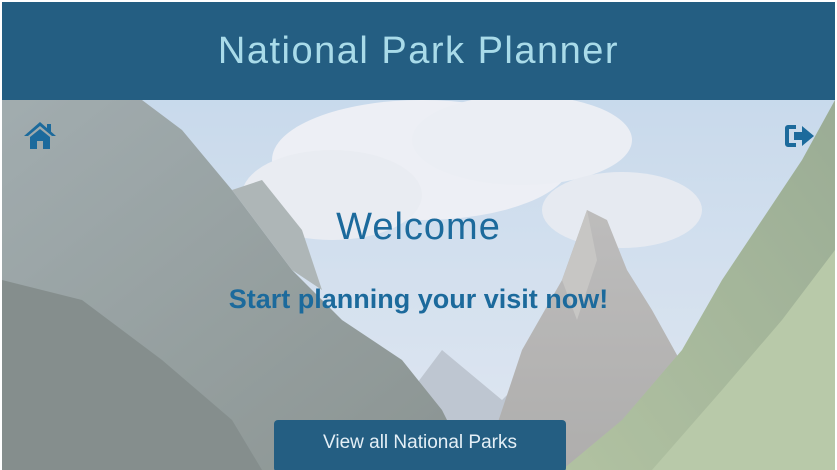  I want to click on welcome-heading: Welcome, so click(418, 227).